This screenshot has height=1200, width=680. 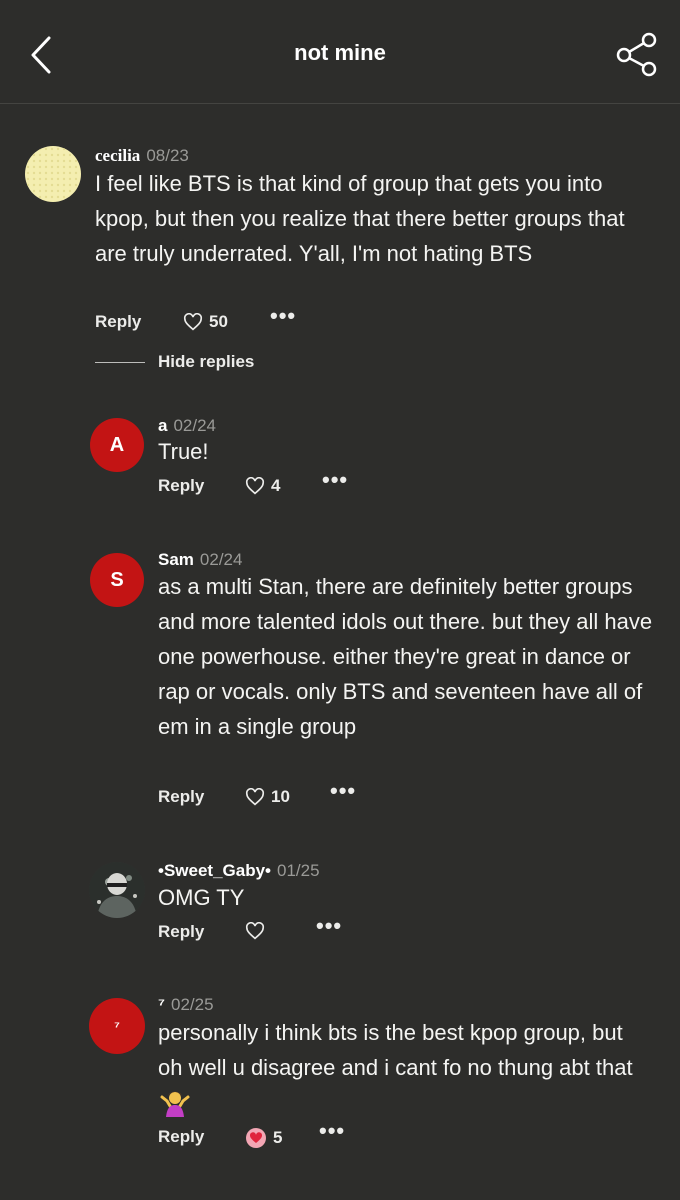 I want to click on pattern-avatar-image, so click(x=53, y=174).